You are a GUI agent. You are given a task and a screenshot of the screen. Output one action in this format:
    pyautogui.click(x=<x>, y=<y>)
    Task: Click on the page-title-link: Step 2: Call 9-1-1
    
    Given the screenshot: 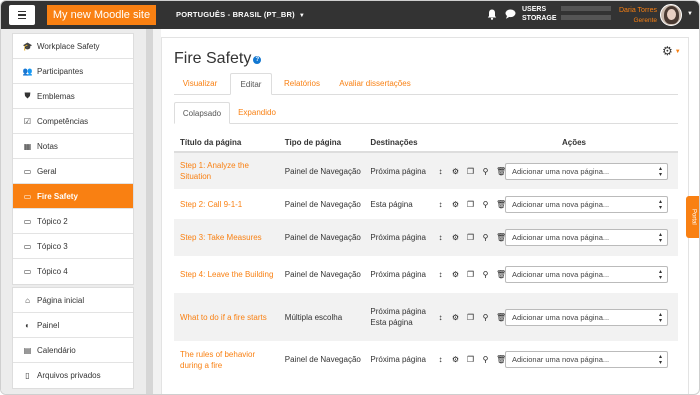 What is the action you would take?
    pyautogui.click(x=226, y=204)
    